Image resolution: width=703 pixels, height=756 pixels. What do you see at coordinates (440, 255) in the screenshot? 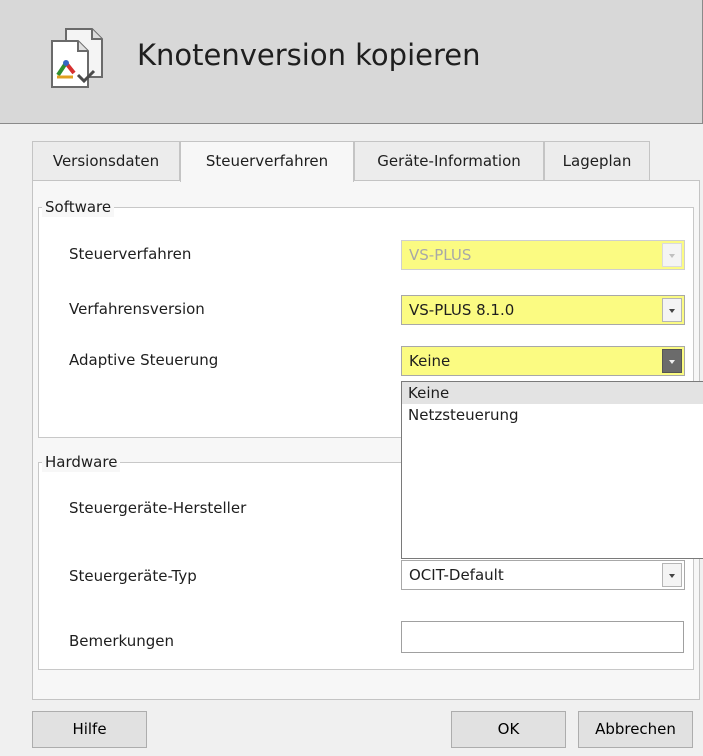
I see `steuerverfahren-value: VS-PLUS` at bounding box center [440, 255].